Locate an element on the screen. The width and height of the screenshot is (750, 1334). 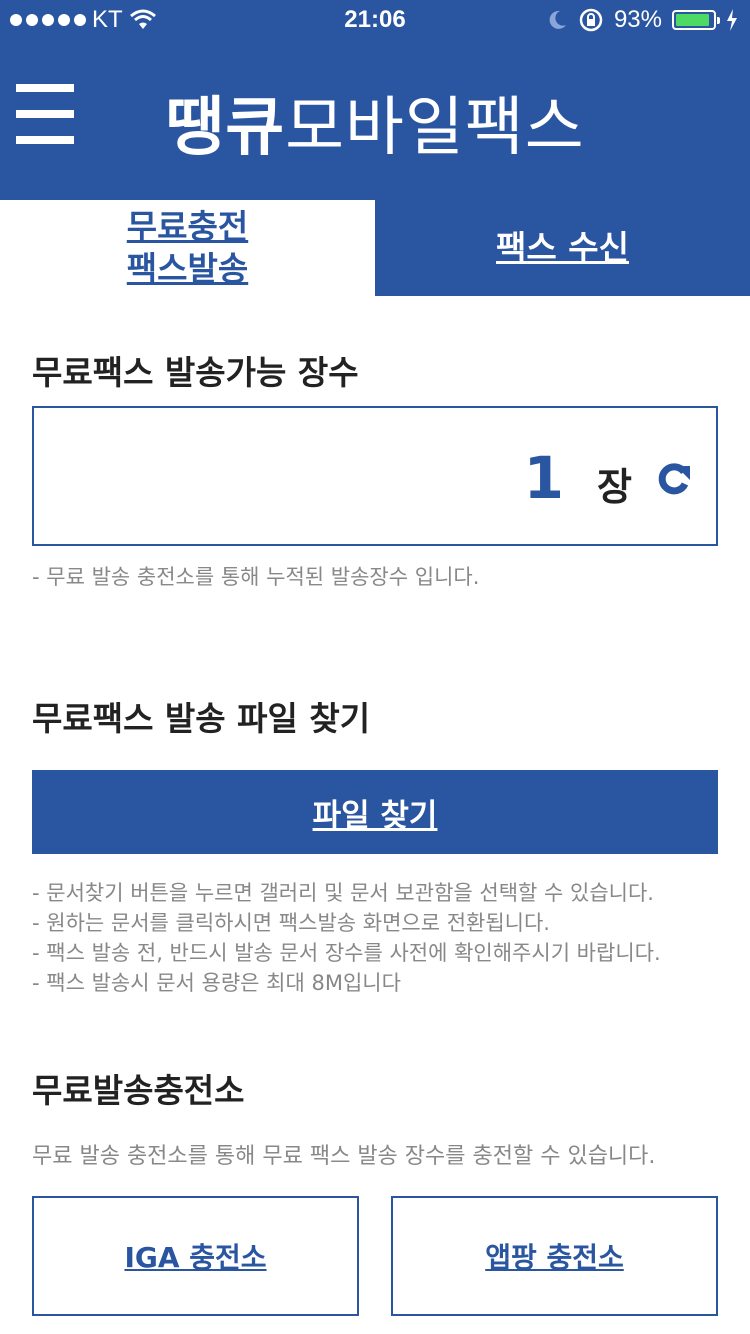
app-header: 땡큐모바일팩스 is located at coordinates (375, 120).